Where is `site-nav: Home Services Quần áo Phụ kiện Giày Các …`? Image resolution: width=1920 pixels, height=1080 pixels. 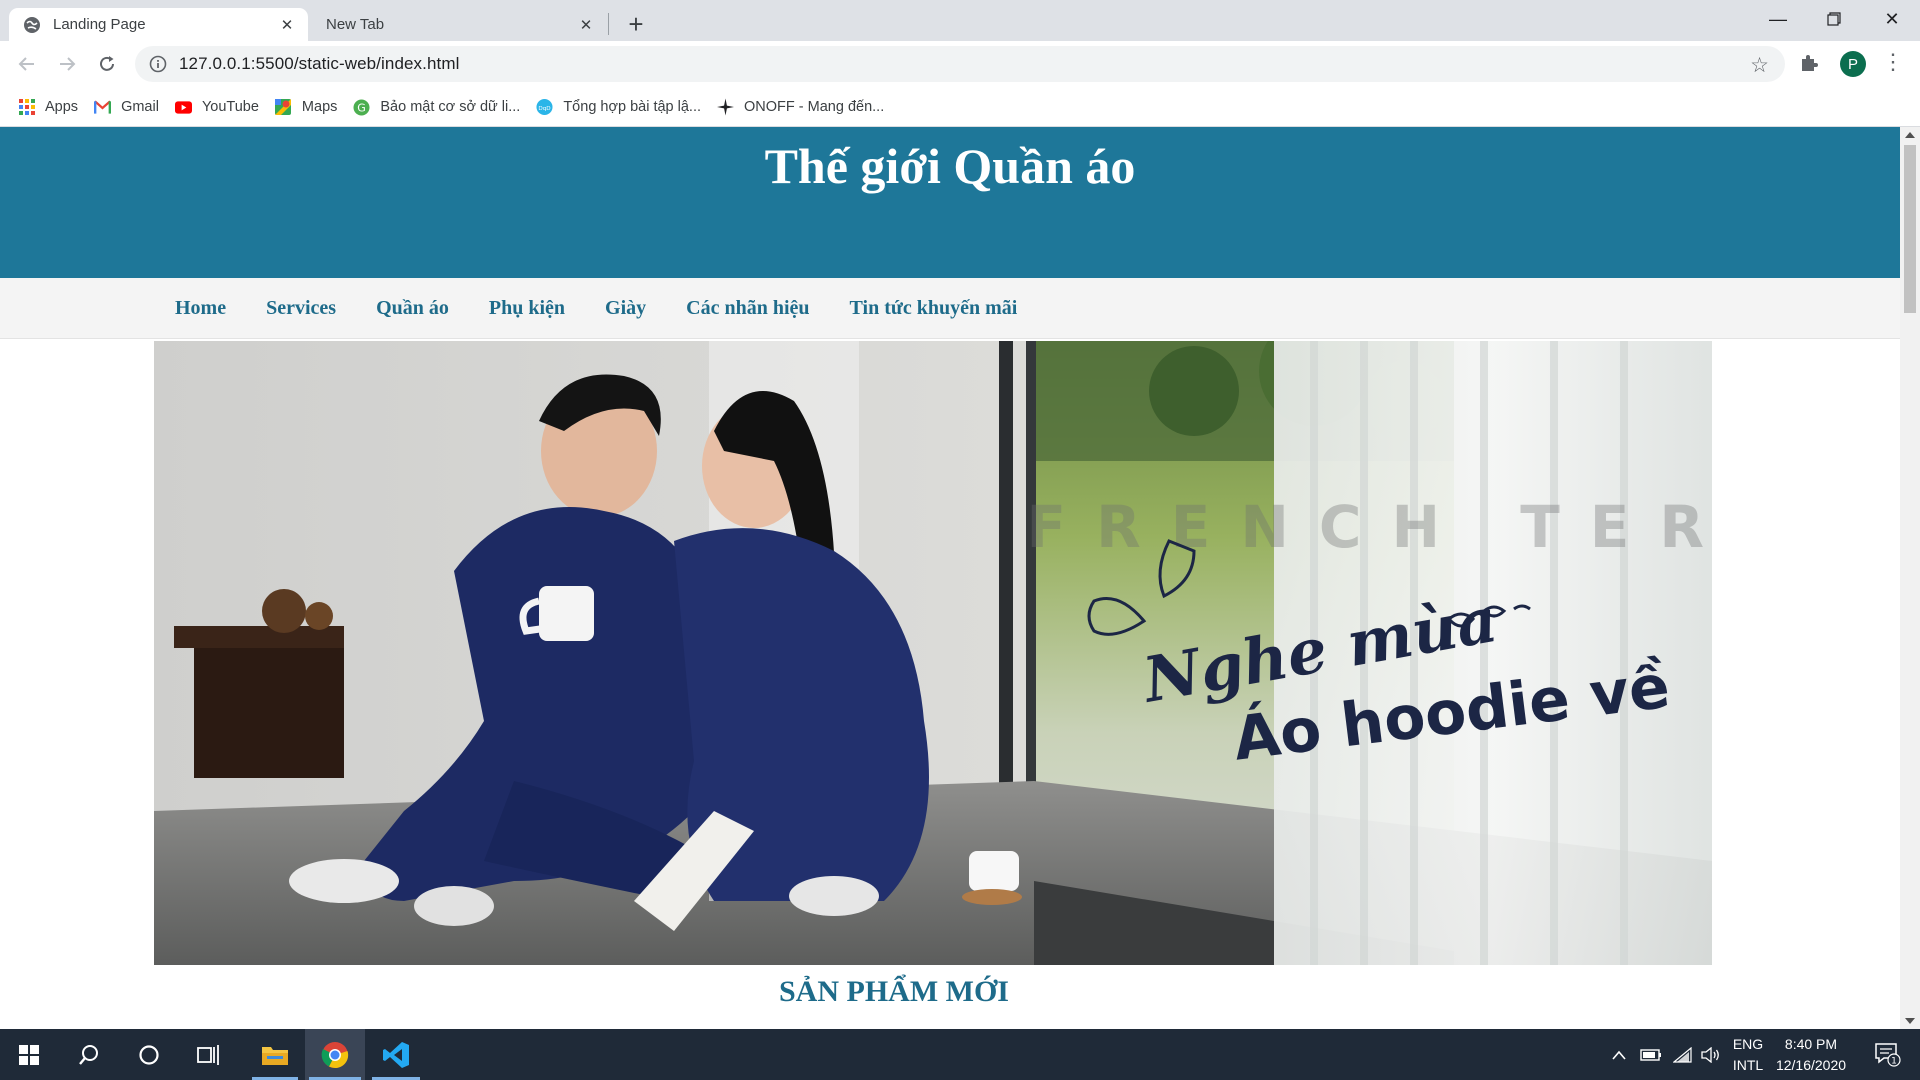
site-nav: Home Services Quần áo Phụ kiện Giày Các … is located at coordinates (950, 308).